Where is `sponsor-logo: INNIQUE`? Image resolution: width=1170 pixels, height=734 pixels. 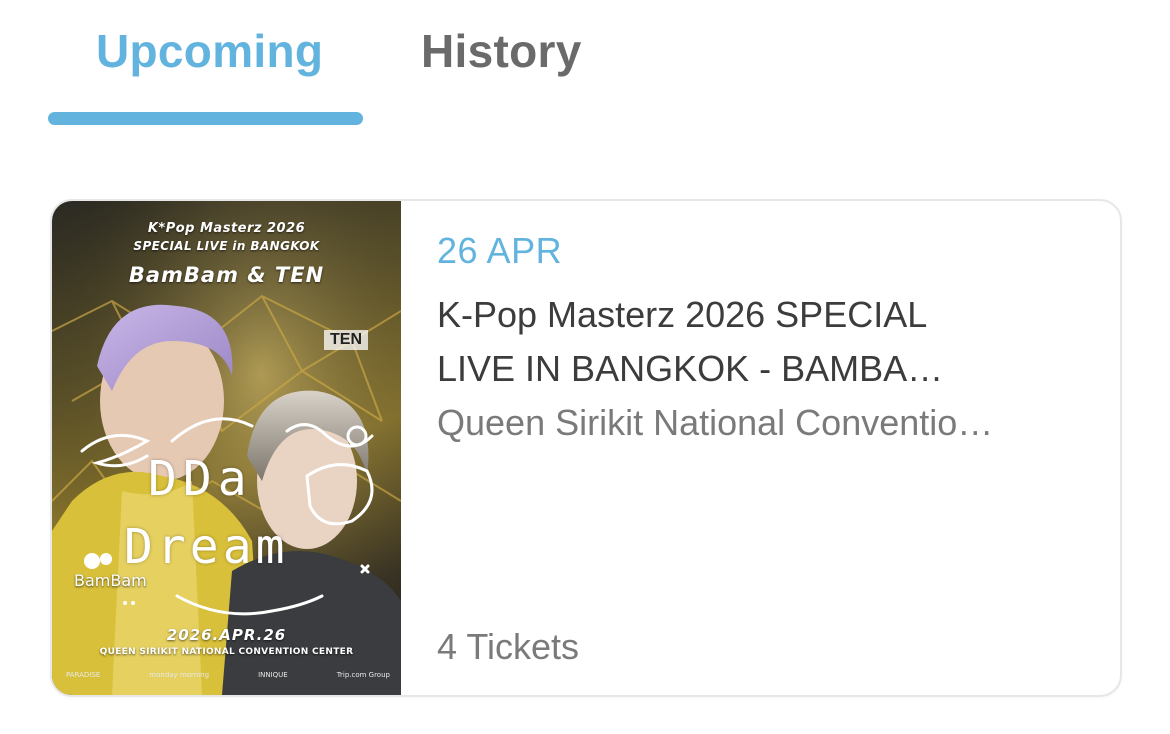 sponsor-logo: INNIQUE is located at coordinates (273, 675).